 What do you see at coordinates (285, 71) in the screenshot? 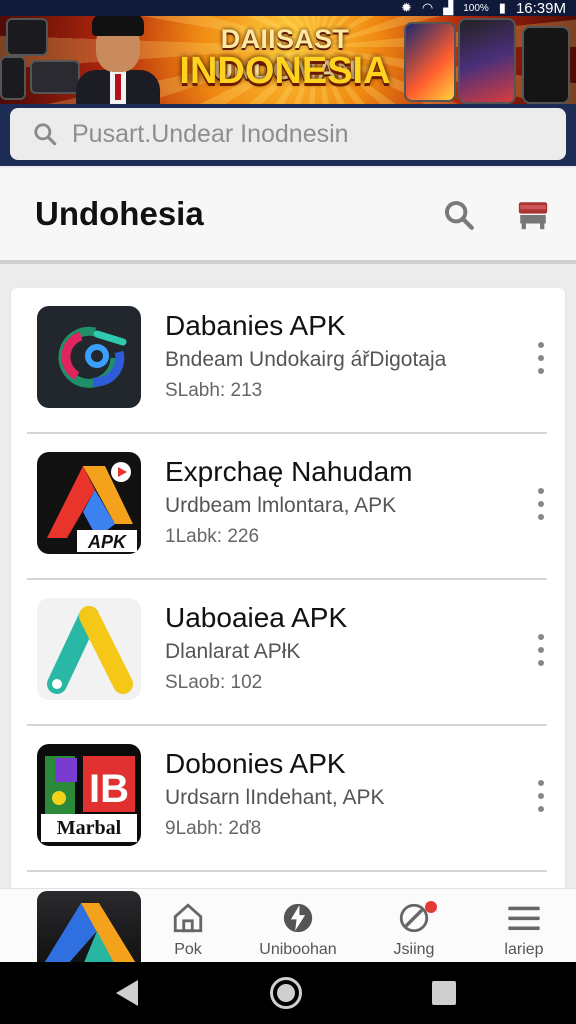
I see `banner-subtitle: INDONESIA` at bounding box center [285, 71].